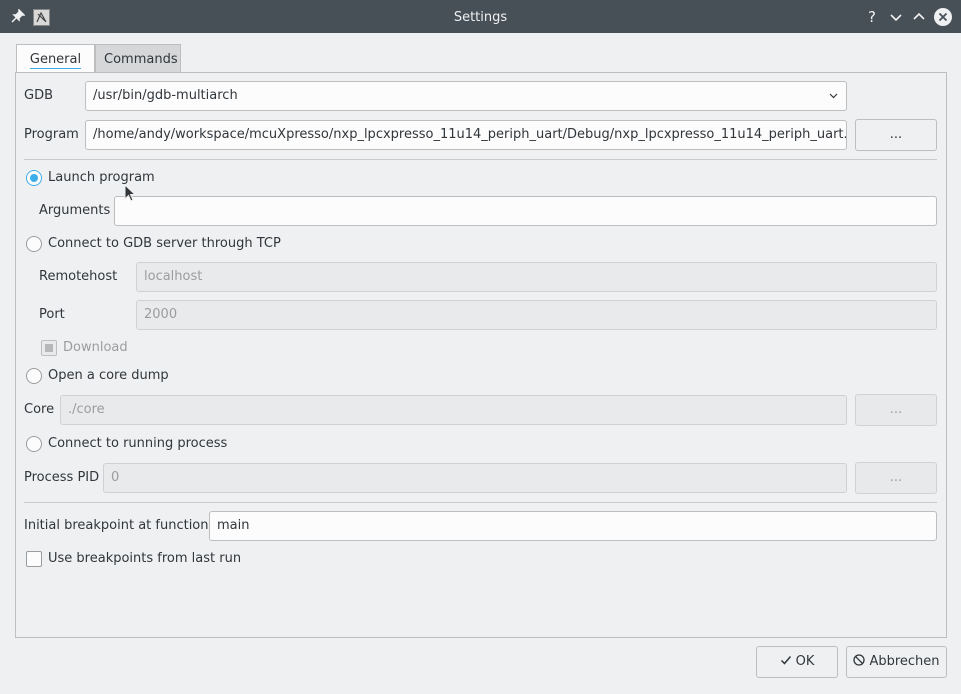 The image size is (961, 694). I want to click on check-icon, so click(785, 660).